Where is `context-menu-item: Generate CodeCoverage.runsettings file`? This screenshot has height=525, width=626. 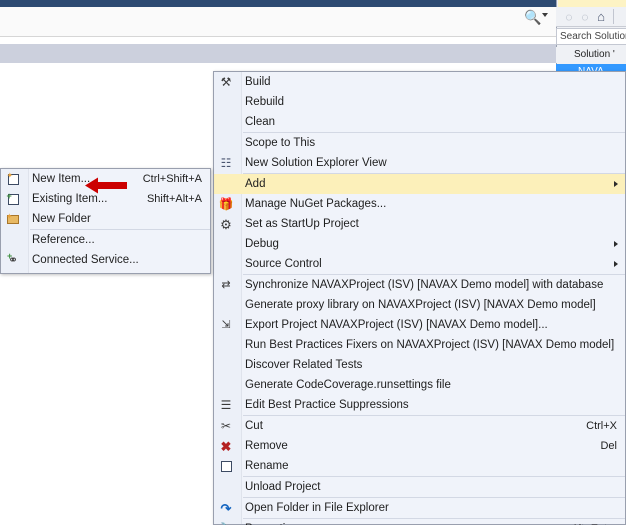
context-menu-item: Generate CodeCoverage.runsettings file is located at coordinates (419, 385).